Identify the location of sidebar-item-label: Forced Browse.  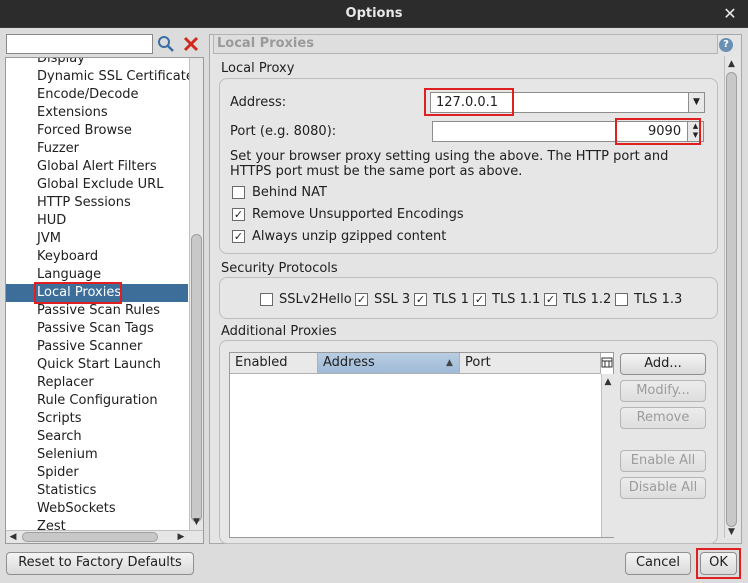
(84, 130).